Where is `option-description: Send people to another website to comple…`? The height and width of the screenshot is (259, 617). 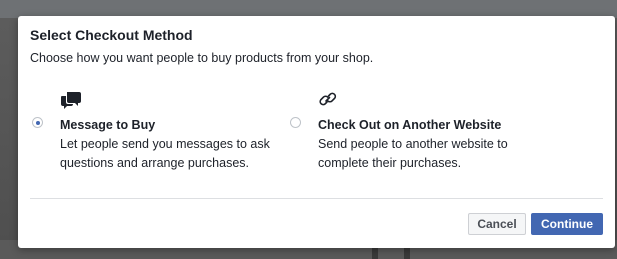 option-description: Send people to another website to comple… is located at coordinates (413, 153).